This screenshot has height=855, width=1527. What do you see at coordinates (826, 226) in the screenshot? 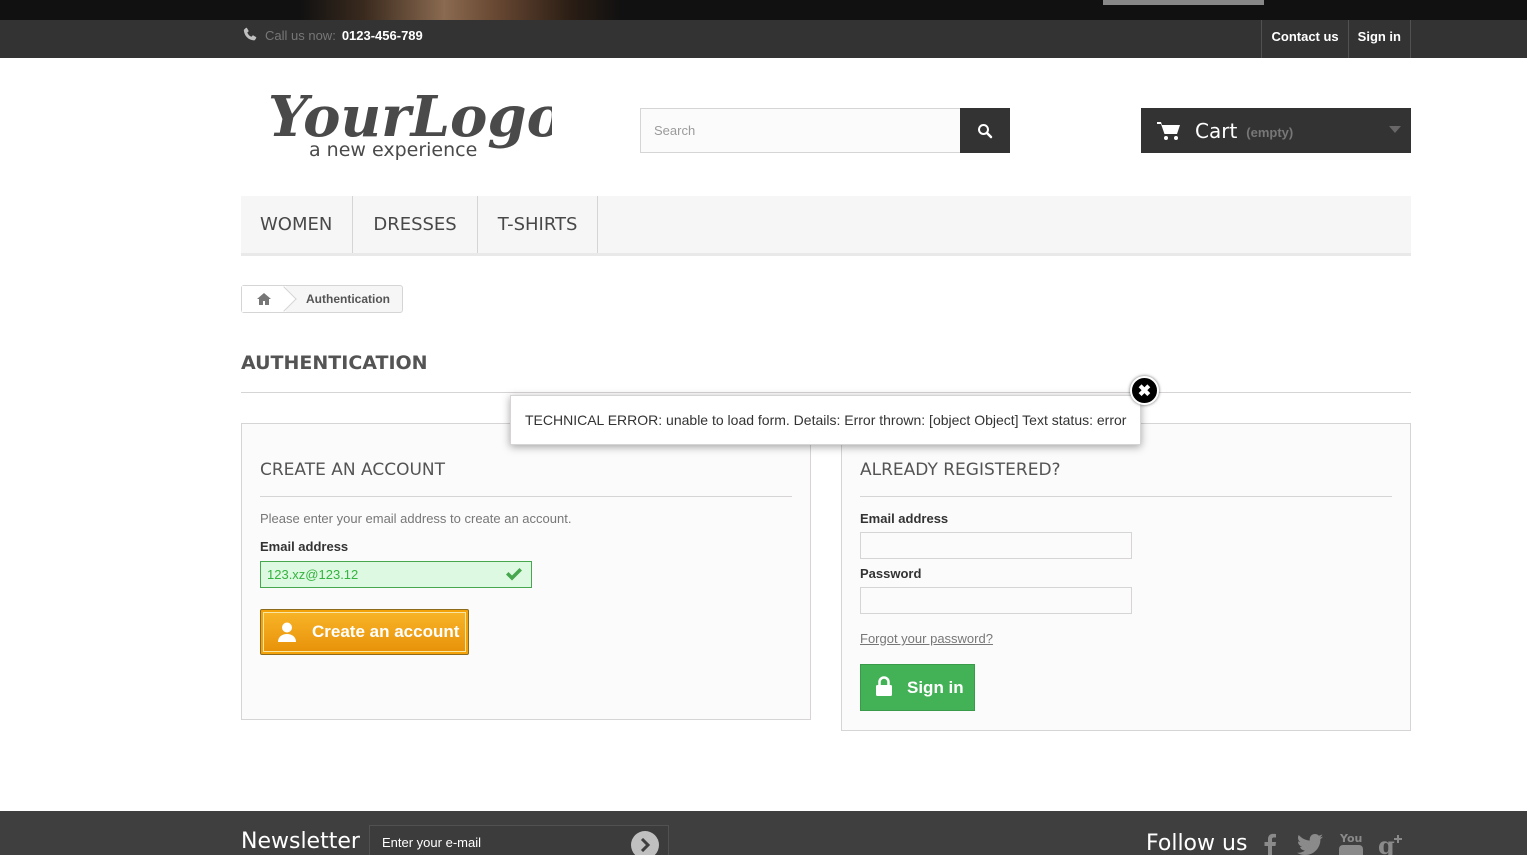
I see `main-menu: WOMEN DRESSES T-SHIRTS` at bounding box center [826, 226].